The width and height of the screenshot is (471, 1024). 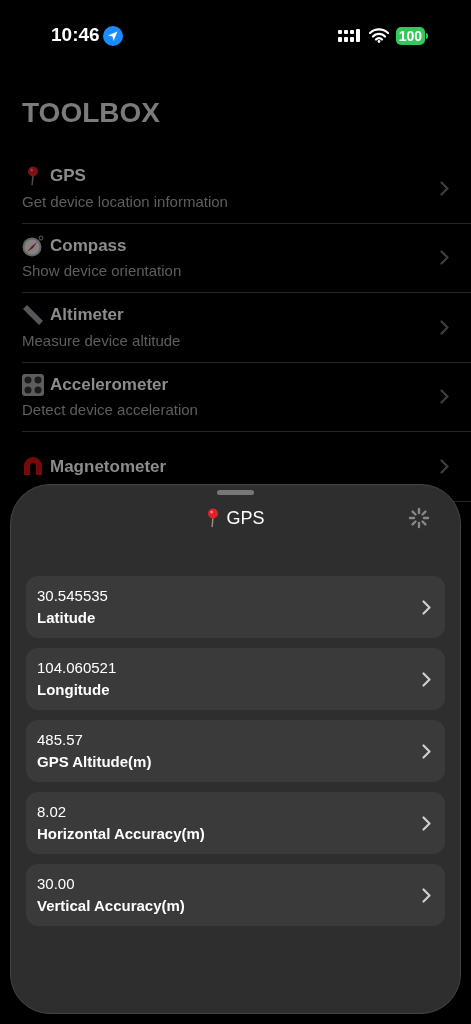 What do you see at coordinates (246, 328) in the screenshot?
I see `tool-row: Altimeter Measure device altitude` at bounding box center [246, 328].